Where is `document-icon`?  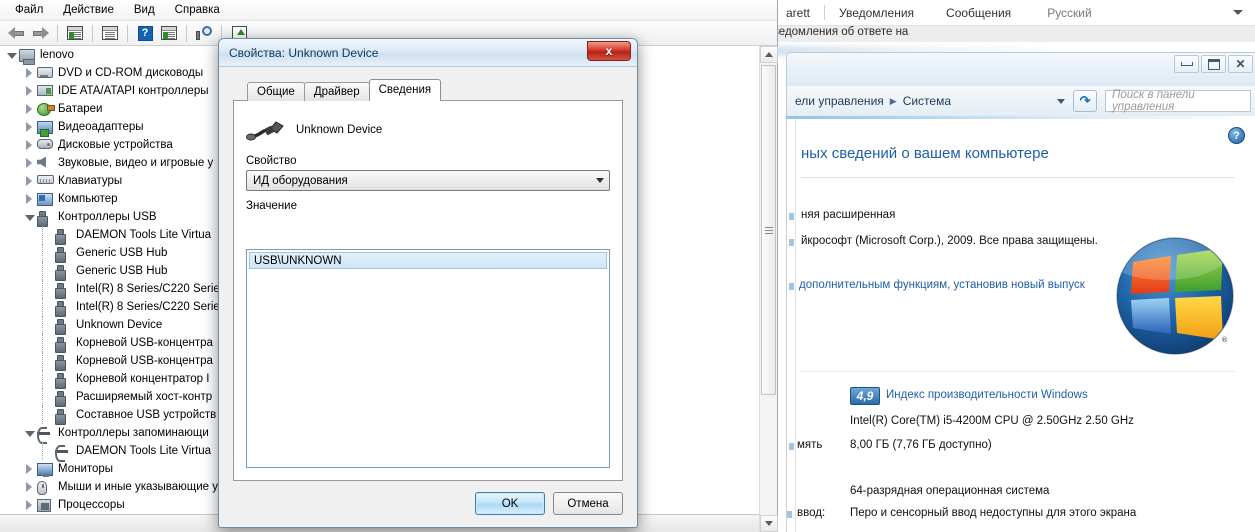 document-icon is located at coordinates (110, 33).